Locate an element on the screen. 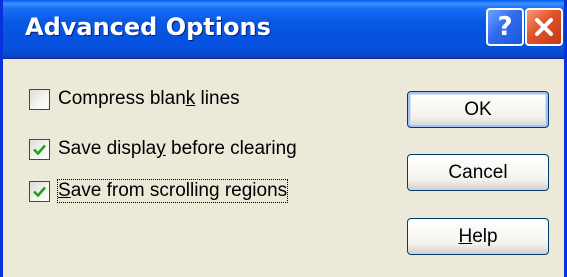 This screenshot has width=567, height=277. close-x-icon is located at coordinates (544, 27).